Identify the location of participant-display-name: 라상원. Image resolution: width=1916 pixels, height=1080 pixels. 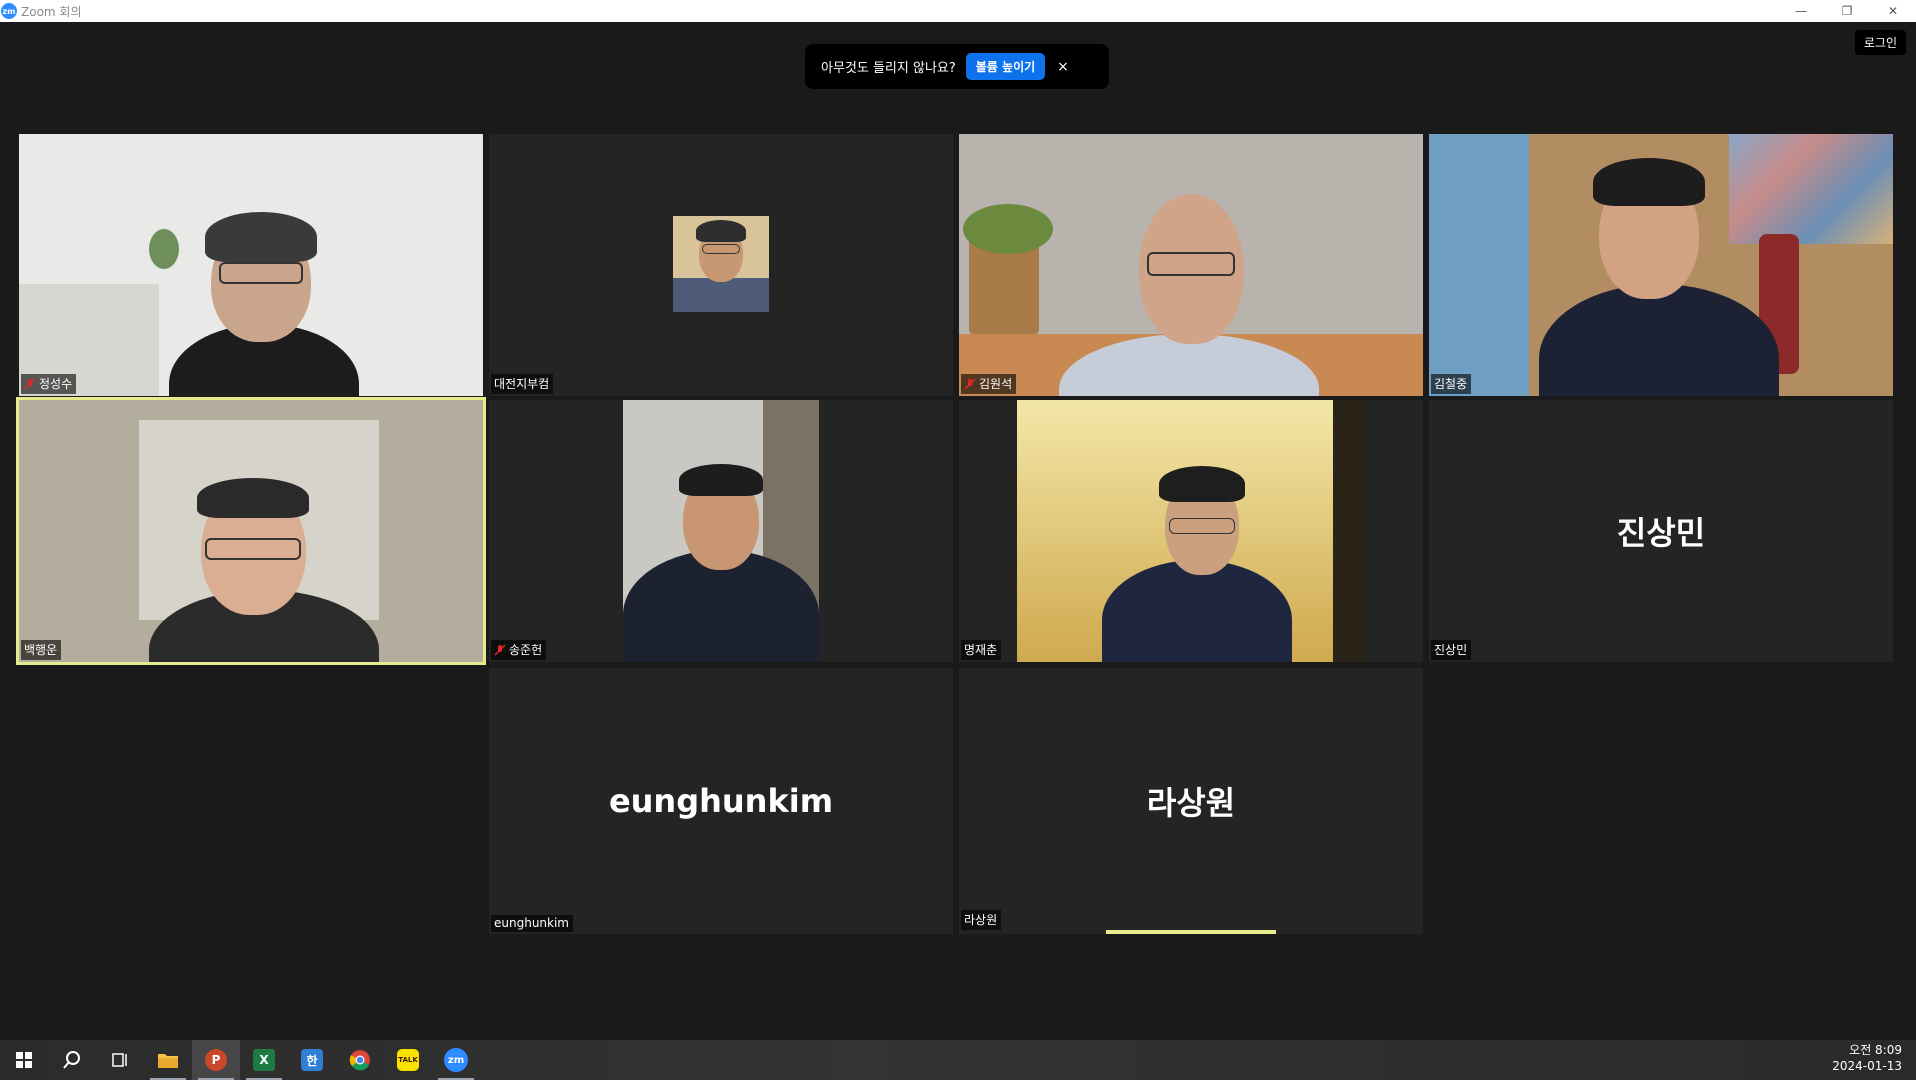
(1191, 803).